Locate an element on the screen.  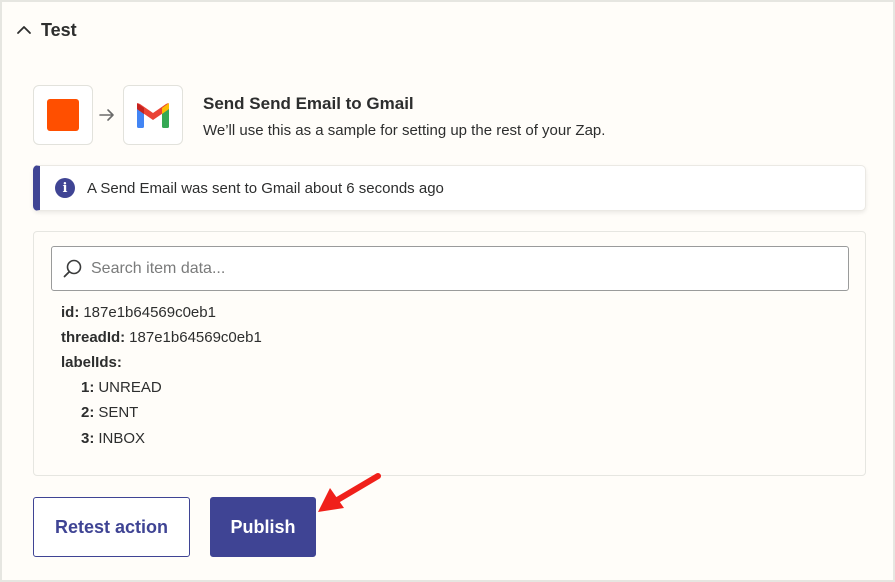
section-title: Test is located at coordinates (59, 29).